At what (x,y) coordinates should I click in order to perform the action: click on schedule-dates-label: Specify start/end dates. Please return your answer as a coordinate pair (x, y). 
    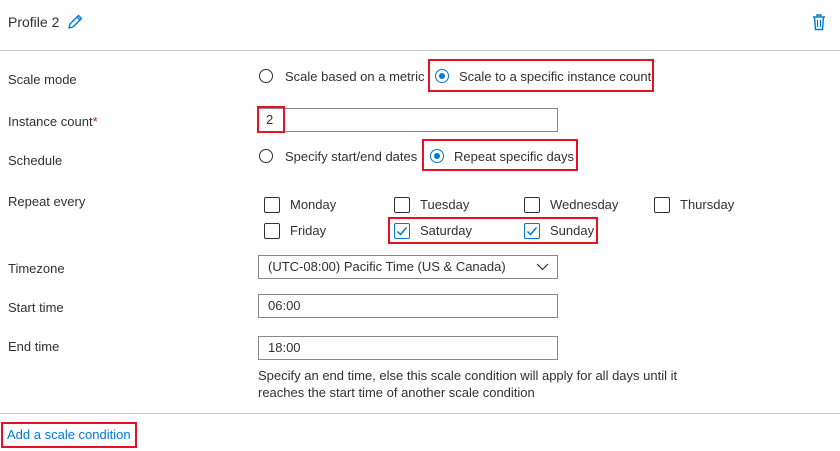
    Looking at the image, I should click on (351, 156).